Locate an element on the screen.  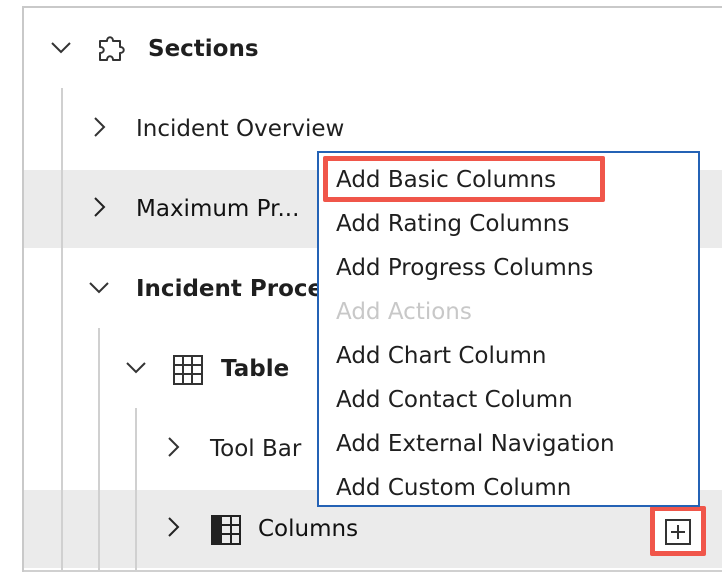
tree-node-label: Sections is located at coordinates (203, 49).